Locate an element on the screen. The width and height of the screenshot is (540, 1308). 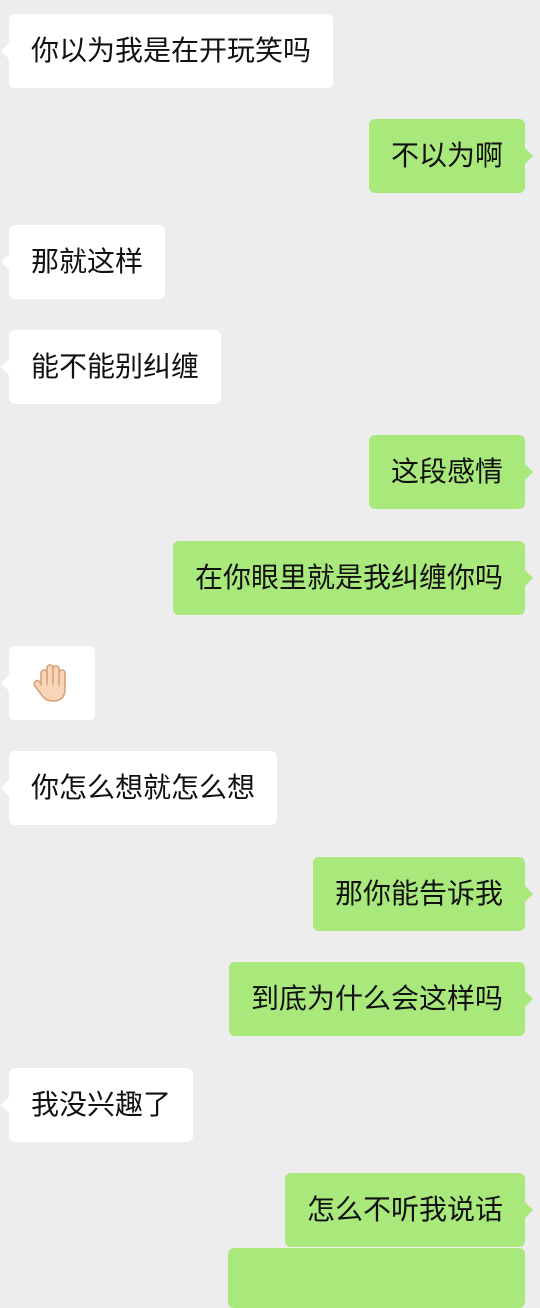
message-row: 这段感情 is located at coordinates (270, 472).